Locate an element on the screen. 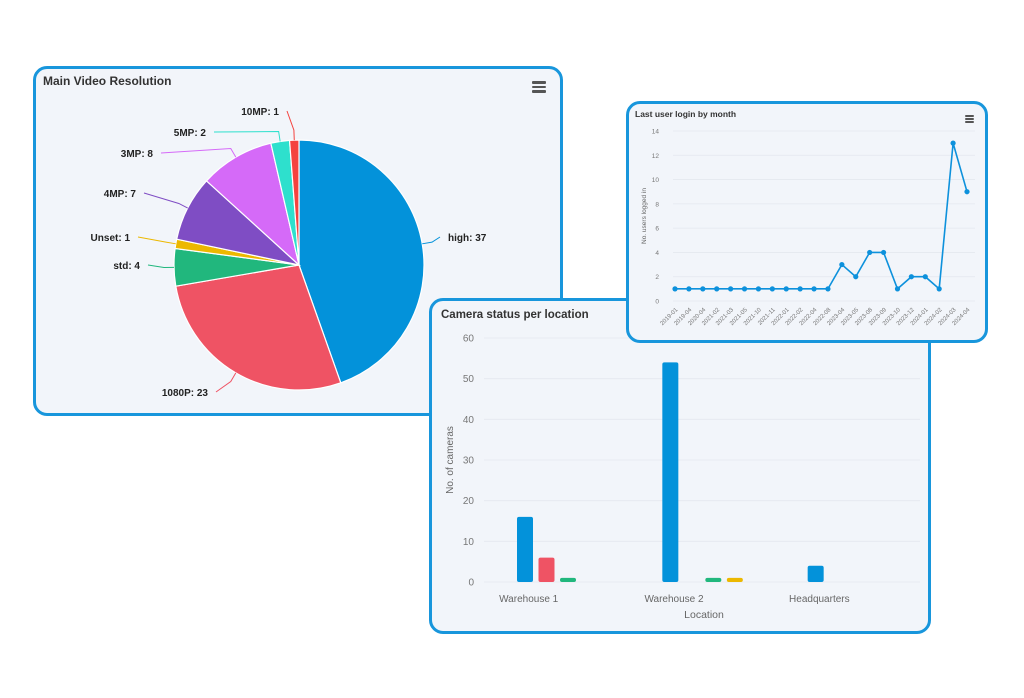  pie-data-label: 1080P: 23 is located at coordinates (185, 393).